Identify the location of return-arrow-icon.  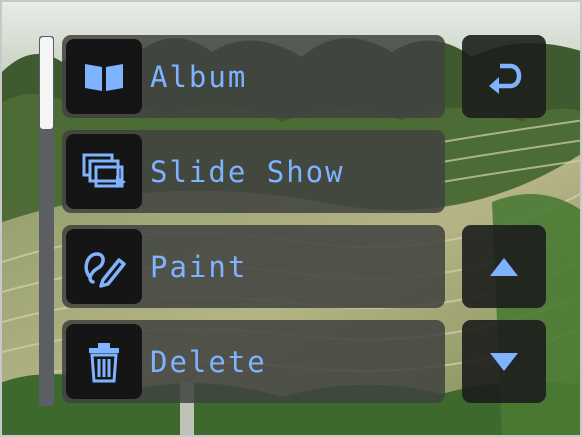
(505, 78).